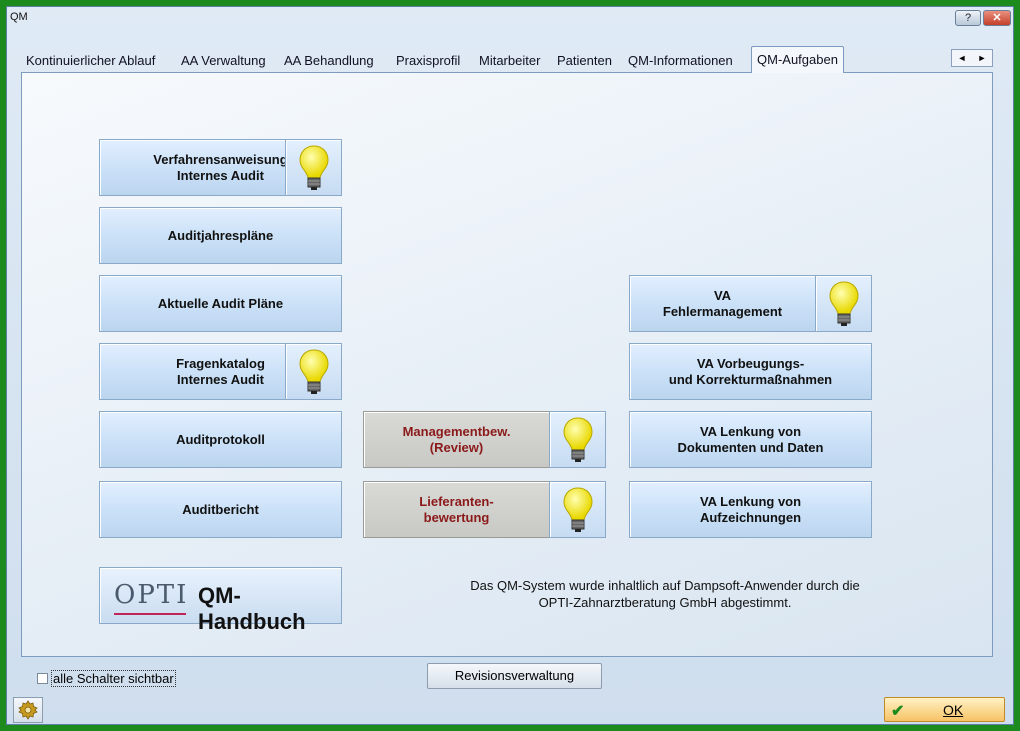  I want to click on auditjahresplaene-button: Auditjahrespläne, so click(220, 235).